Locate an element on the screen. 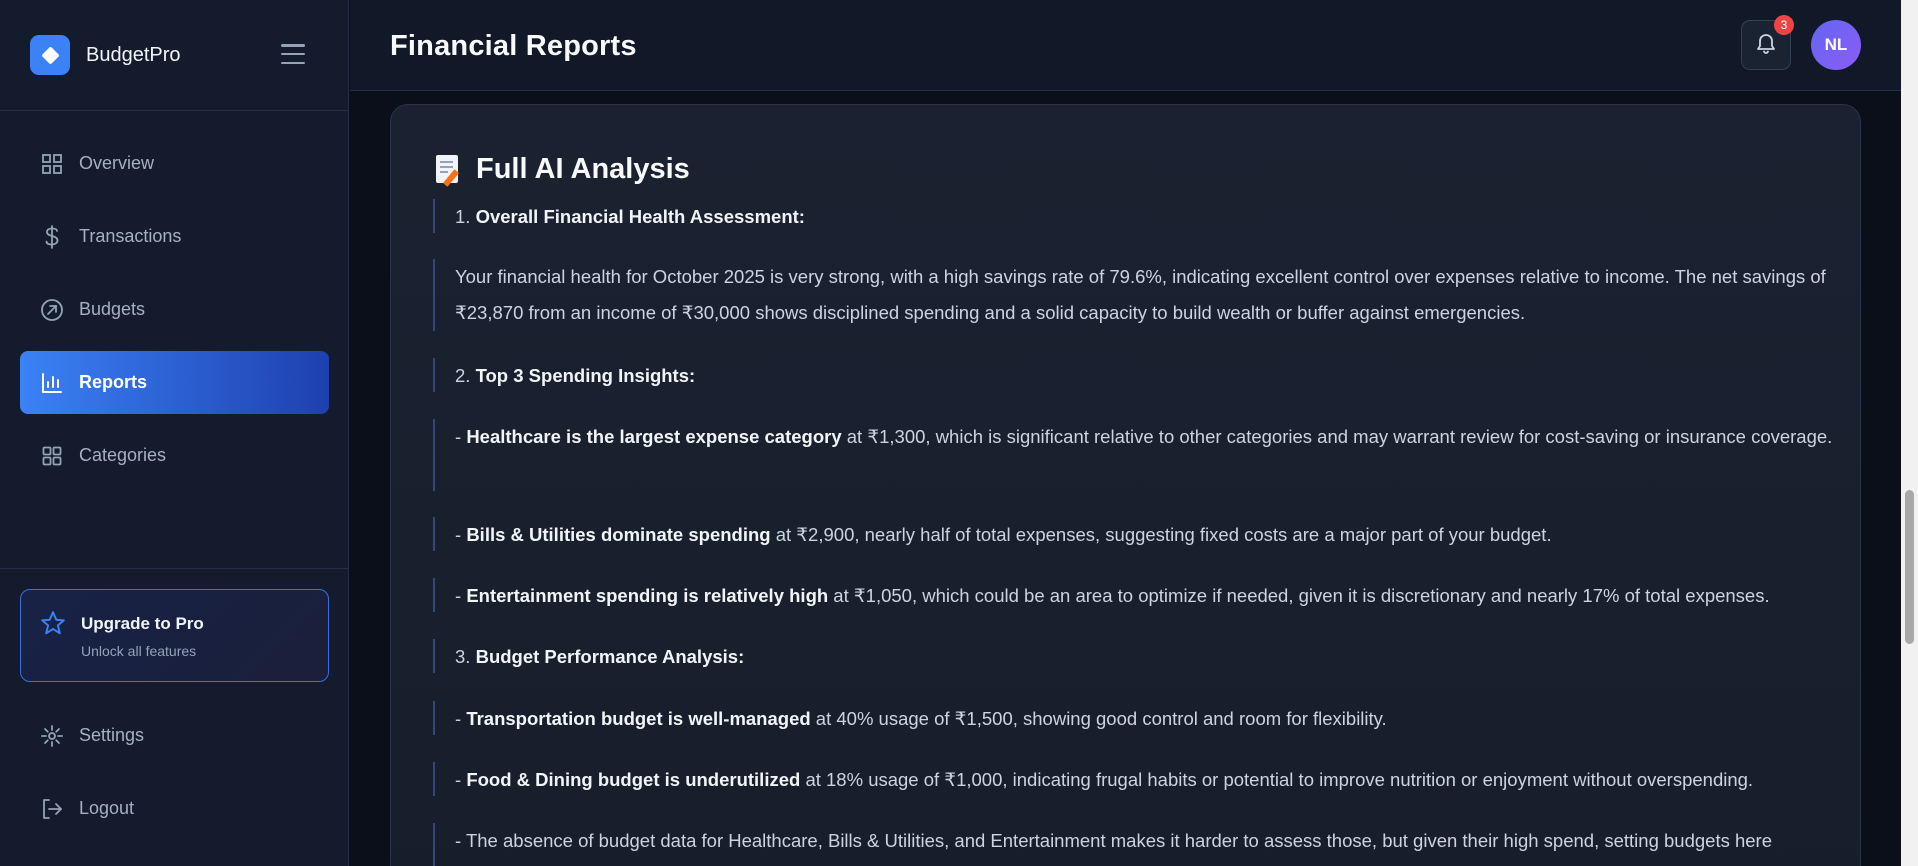 This screenshot has height=866, width=1918. sidebar-item-label: Categories is located at coordinates (123, 455).